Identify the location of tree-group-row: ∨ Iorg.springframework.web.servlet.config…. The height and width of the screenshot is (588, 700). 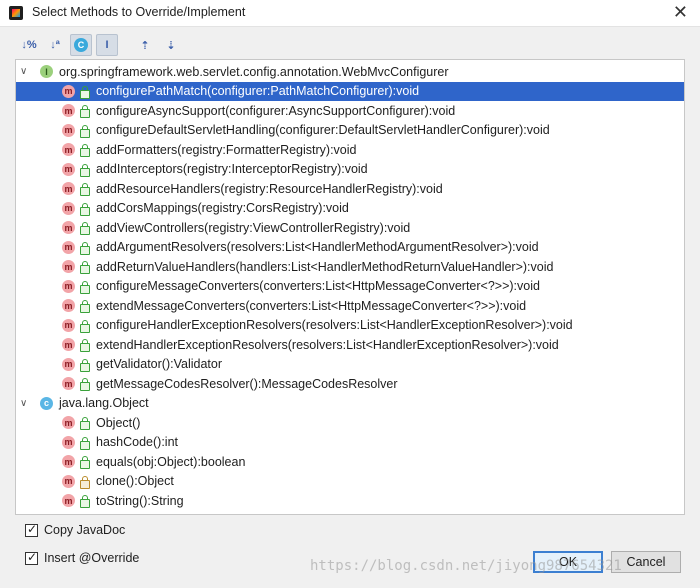
(350, 72).